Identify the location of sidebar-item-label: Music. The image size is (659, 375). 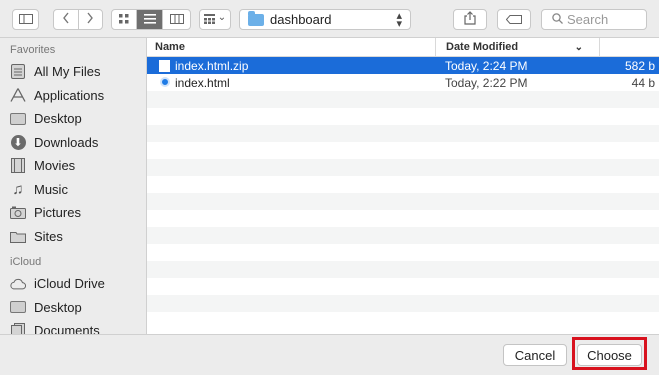
(51, 189).